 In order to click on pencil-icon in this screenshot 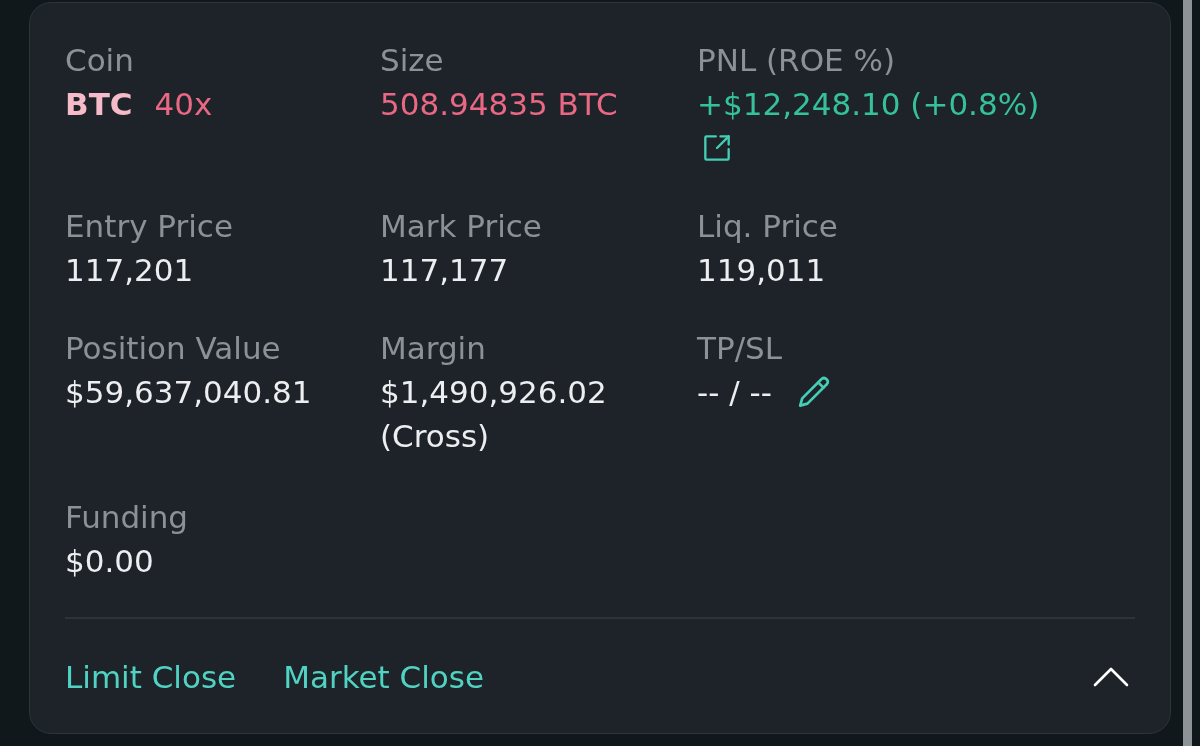, I will do `click(813, 392)`.